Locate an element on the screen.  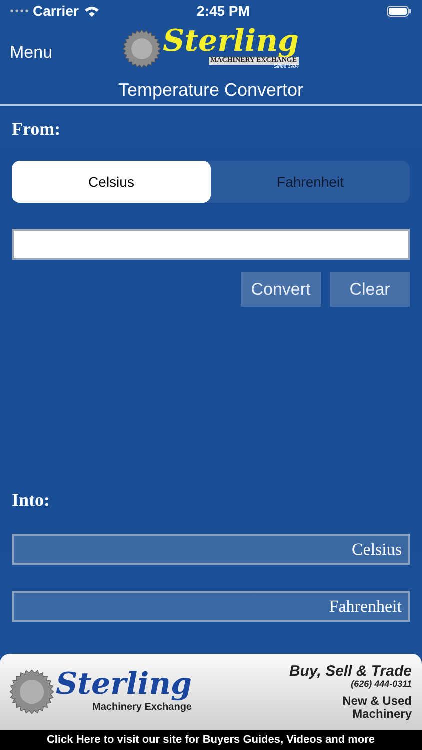
logo-subtitle: Machinery Exchange is located at coordinates (142, 707).